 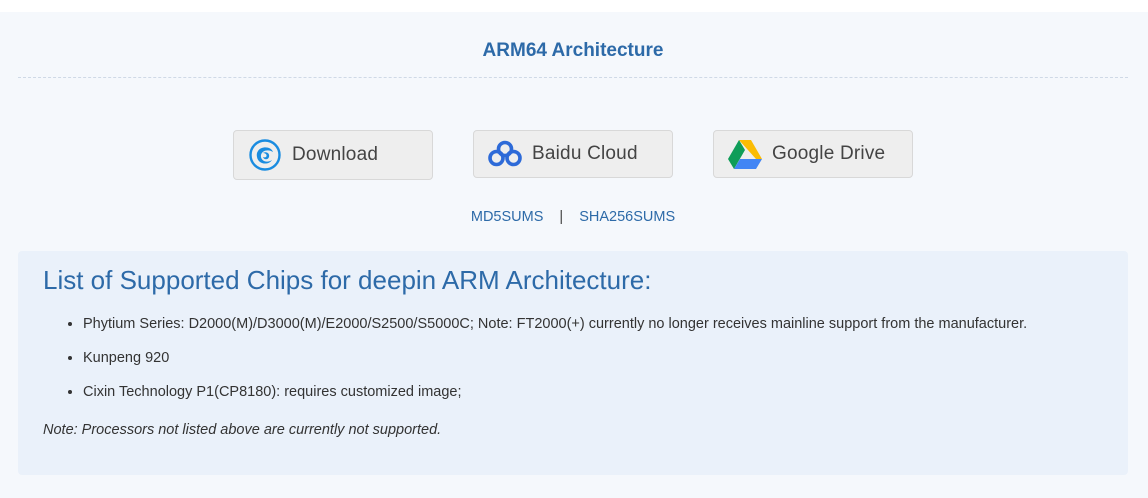 I want to click on google-drive-button: Google Drive, so click(x=813, y=154).